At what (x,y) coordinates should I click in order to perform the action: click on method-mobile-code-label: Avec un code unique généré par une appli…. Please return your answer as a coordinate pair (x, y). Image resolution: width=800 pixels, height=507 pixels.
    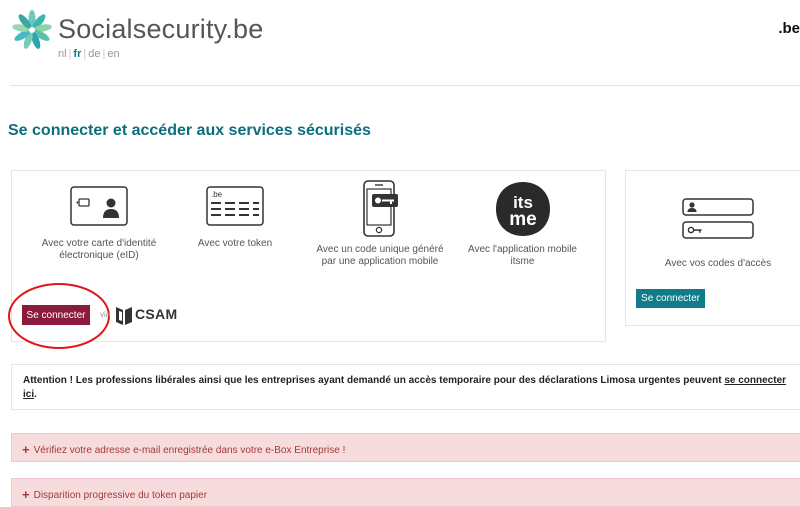
    Looking at the image, I should click on (380, 255).